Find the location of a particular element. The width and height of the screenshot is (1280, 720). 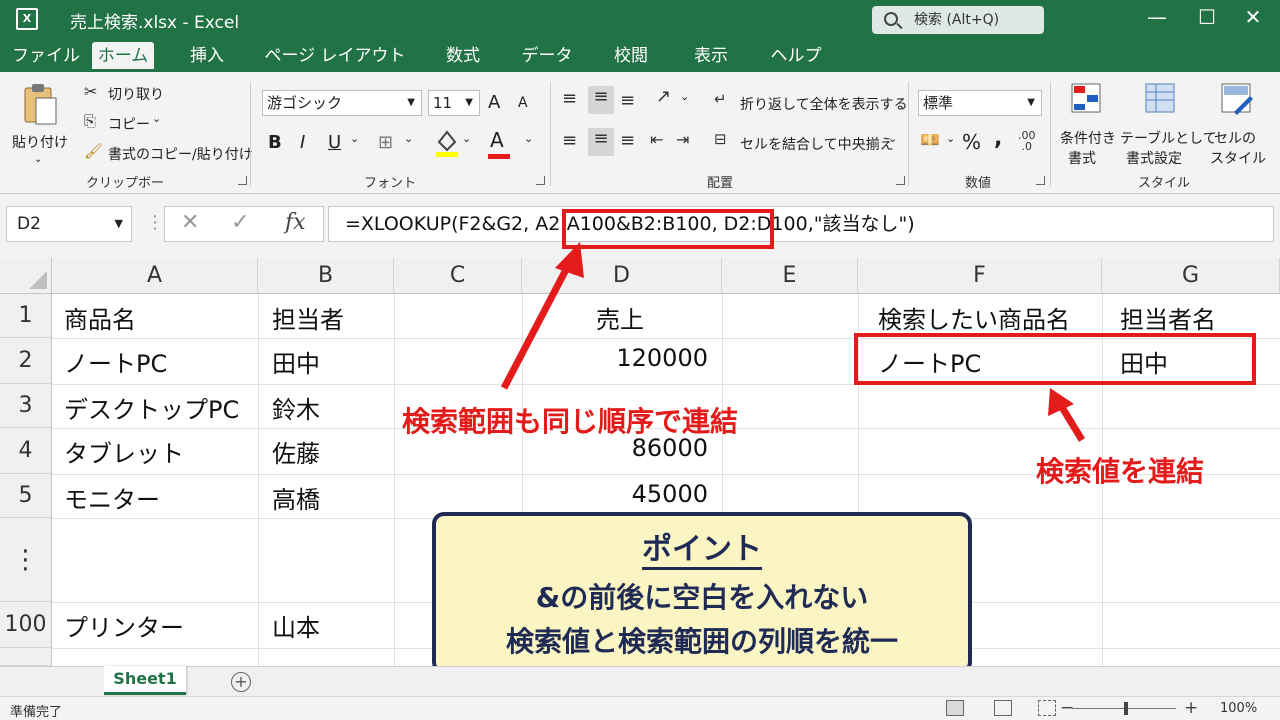

range-arrow-shaft is located at coordinates (537, 325).